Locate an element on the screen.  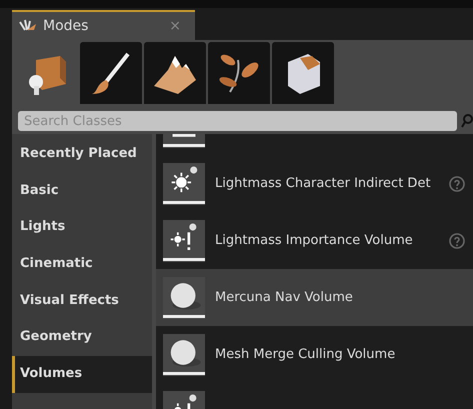
category-item: Basic is located at coordinates (82, 191).